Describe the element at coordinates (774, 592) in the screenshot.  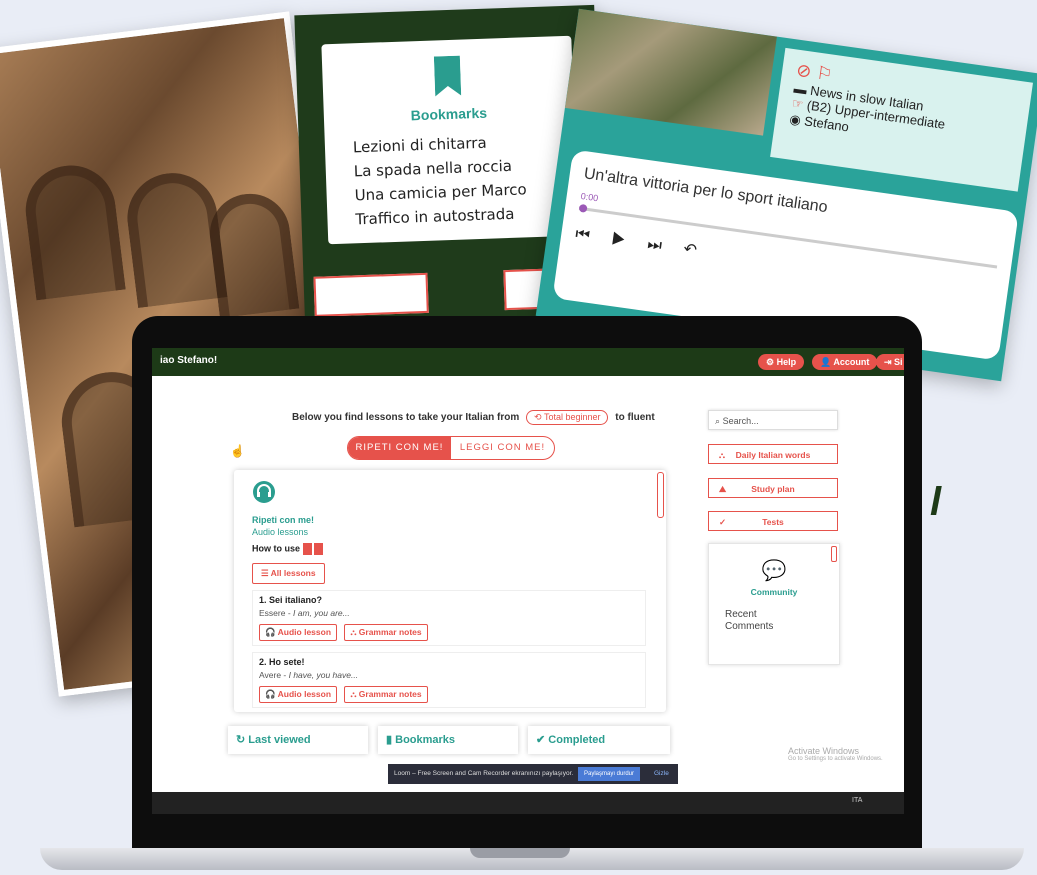
I see `community-title: Community` at that location.